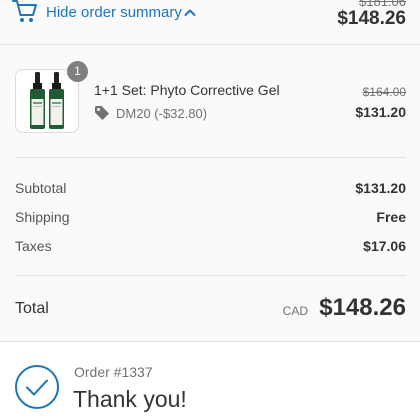 The width and height of the screenshot is (420, 420). What do you see at coordinates (295, 311) in the screenshot?
I see `currency-code: CAD` at bounding box center [295, 311].